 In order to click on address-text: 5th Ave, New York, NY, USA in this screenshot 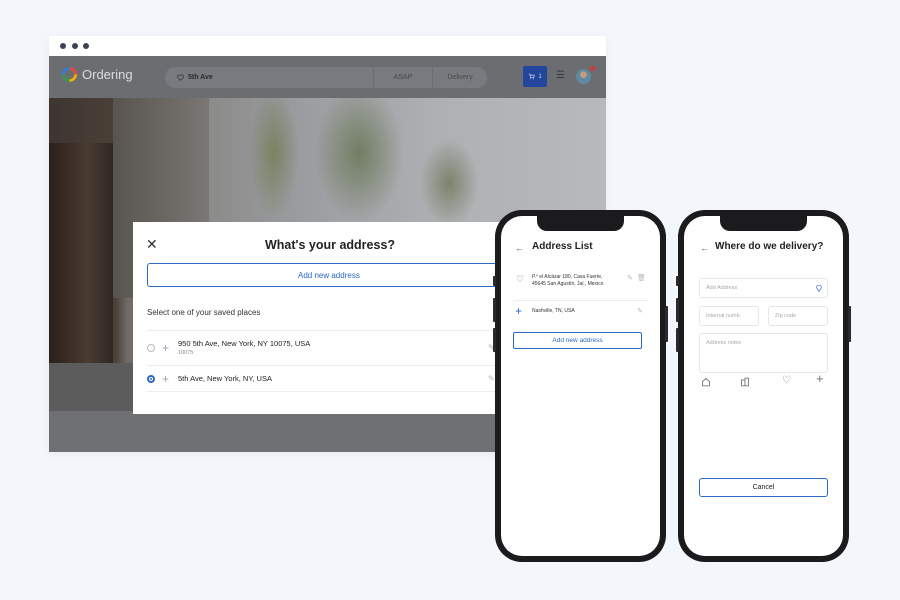, I will do `click(225, 378)`.